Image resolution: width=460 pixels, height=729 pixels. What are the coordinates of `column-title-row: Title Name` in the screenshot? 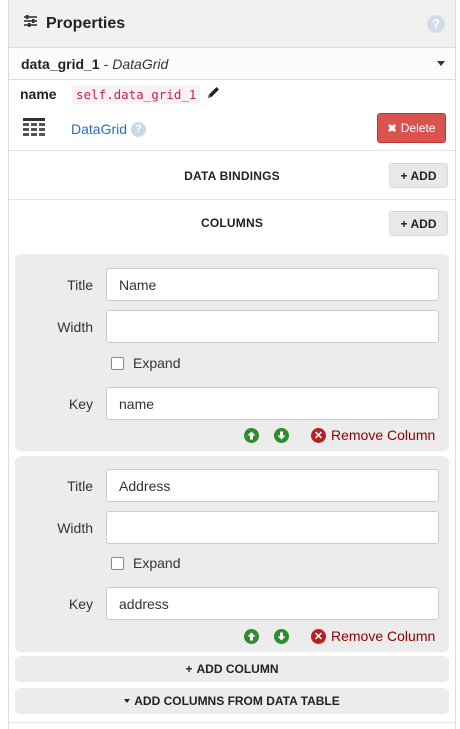 It's located at (232, 285).